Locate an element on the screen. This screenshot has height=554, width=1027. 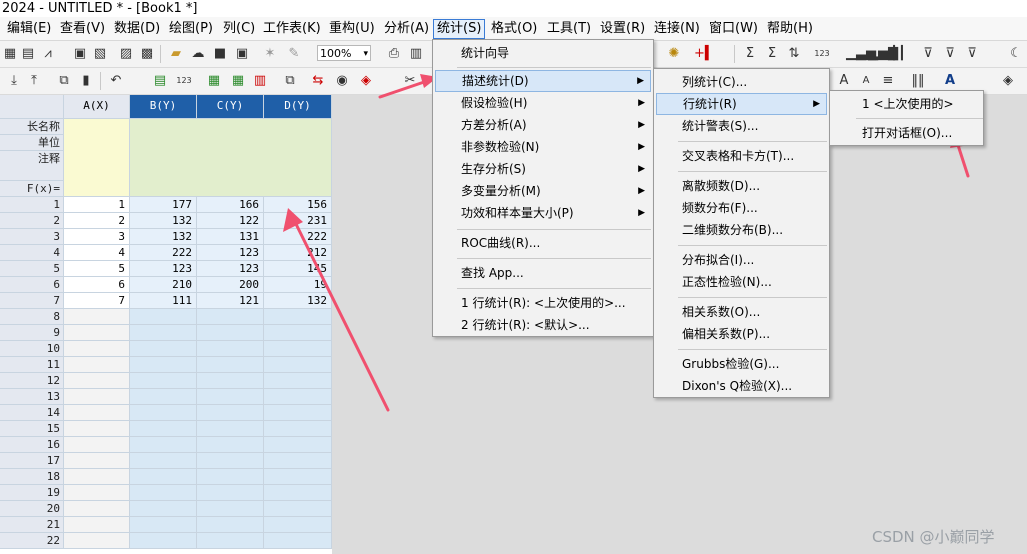
menu-item-stats-wizard: 统计向导 is located at coordinates (543, 53).